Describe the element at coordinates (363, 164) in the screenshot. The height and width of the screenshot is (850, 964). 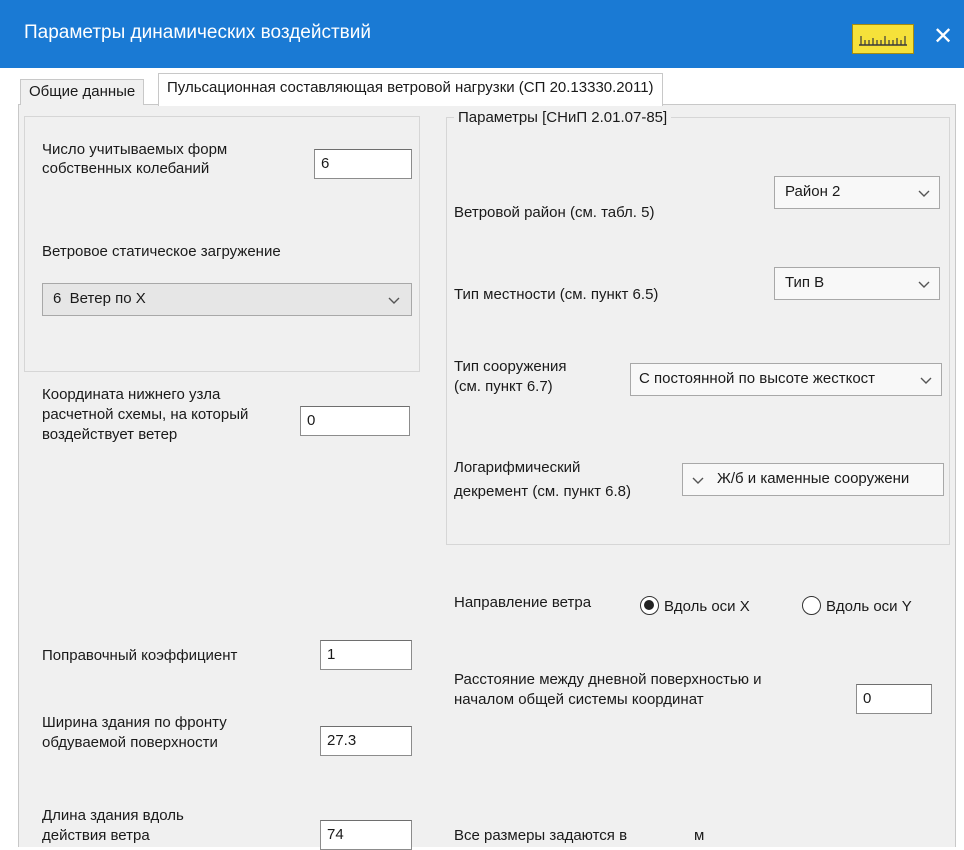
I see `forms-count-input: 6` at that location.